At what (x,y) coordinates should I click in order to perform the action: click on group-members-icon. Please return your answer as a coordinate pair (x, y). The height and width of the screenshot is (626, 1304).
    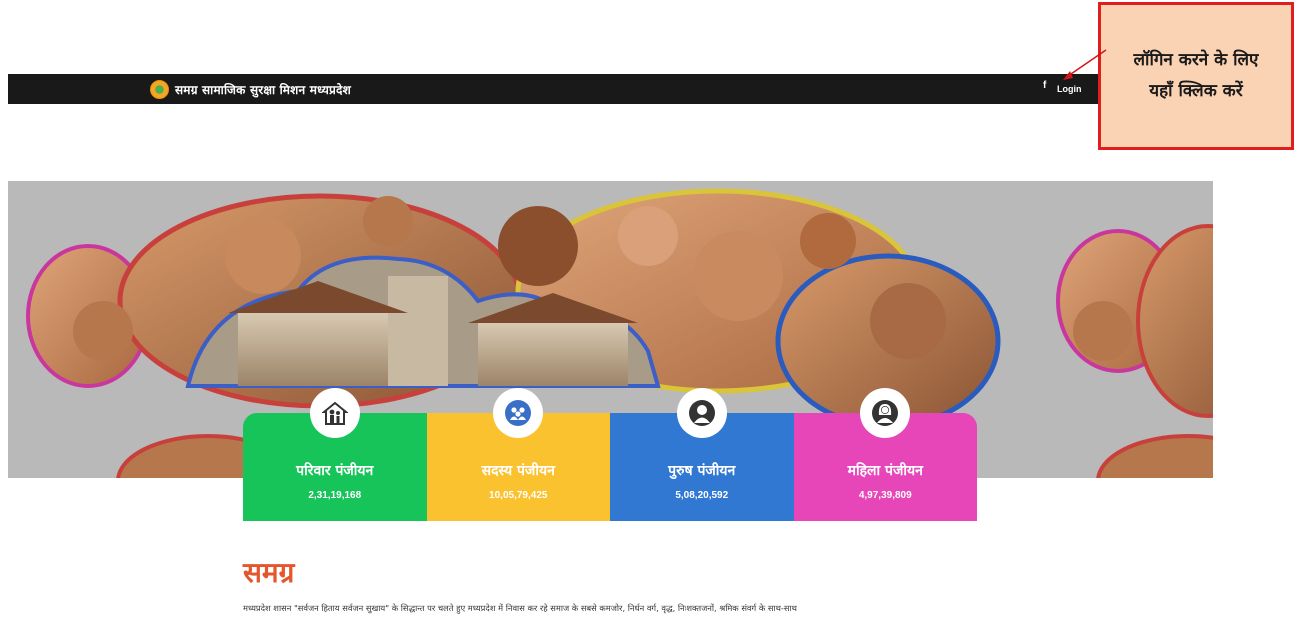
    Looking at the image, I should click on (518, 413).